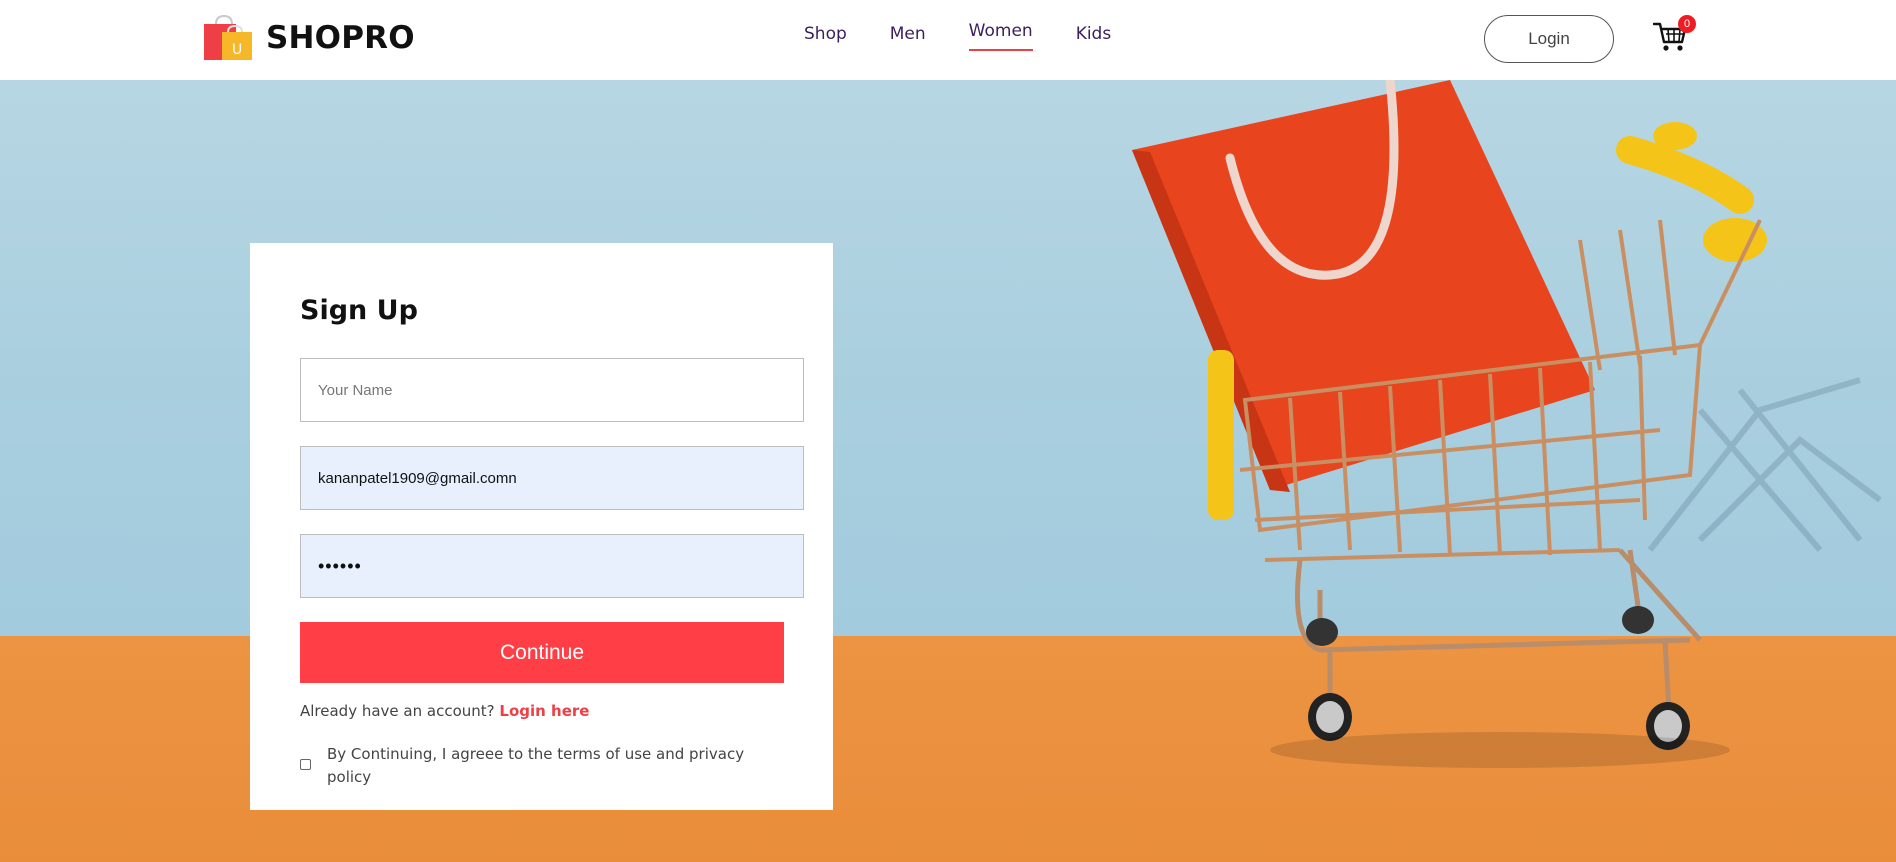  What do you see at coordinates (397, 711) in the screenshot?
I see `login-prompt-text: Already have an account?` at bounding box center [397, 711].